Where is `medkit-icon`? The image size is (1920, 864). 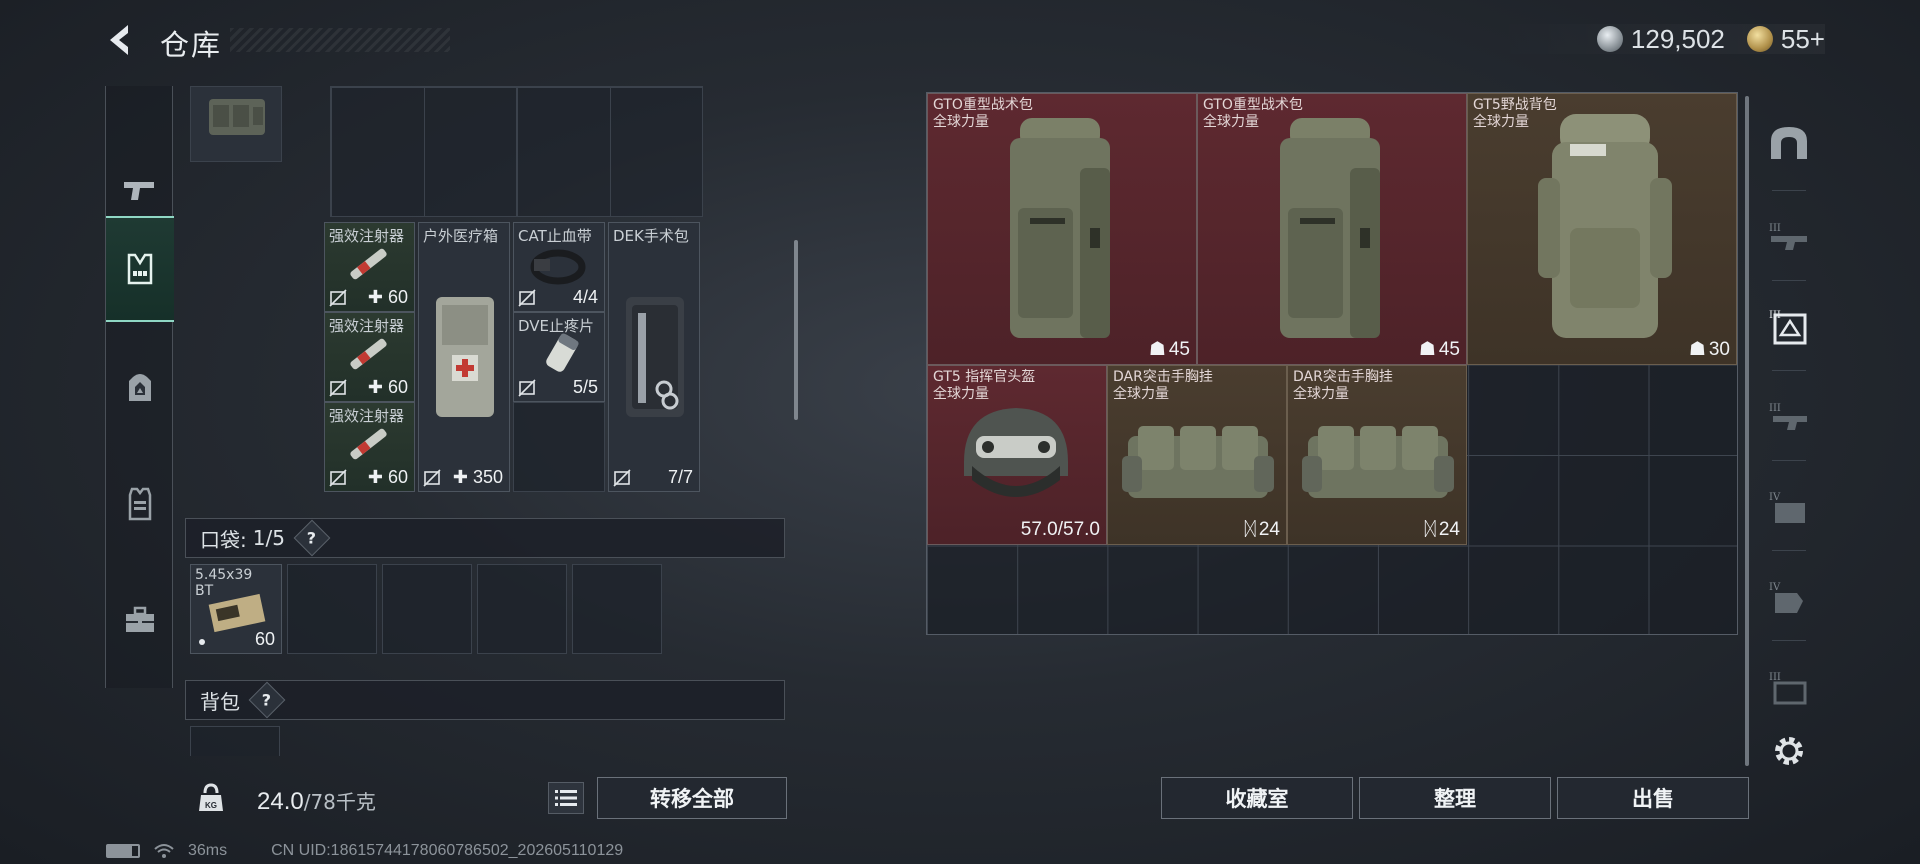 medkit-icon is located at coordinates (465, 357).